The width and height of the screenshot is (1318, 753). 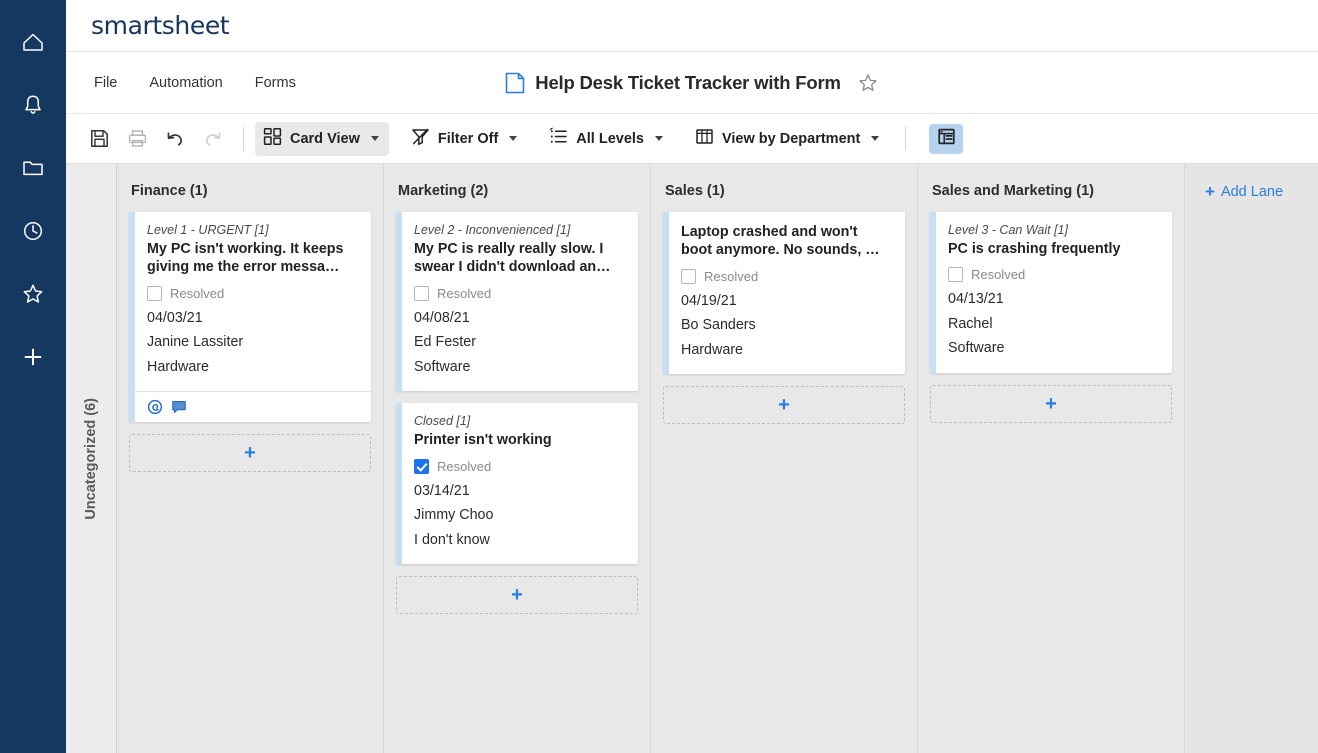 I want to click on folder-icon, so click(x=33, y=168).